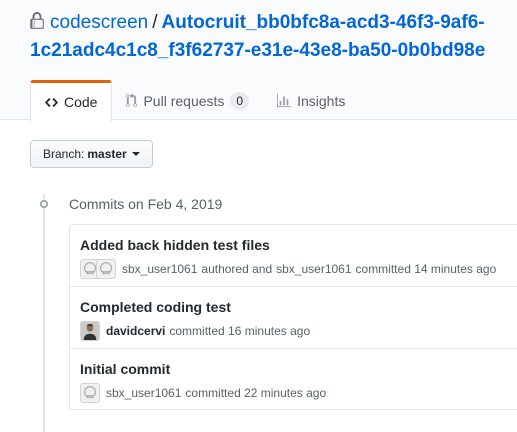  I want to click on commits-date-heading: Commits on Feb 4, 2019, so click(146, 204).